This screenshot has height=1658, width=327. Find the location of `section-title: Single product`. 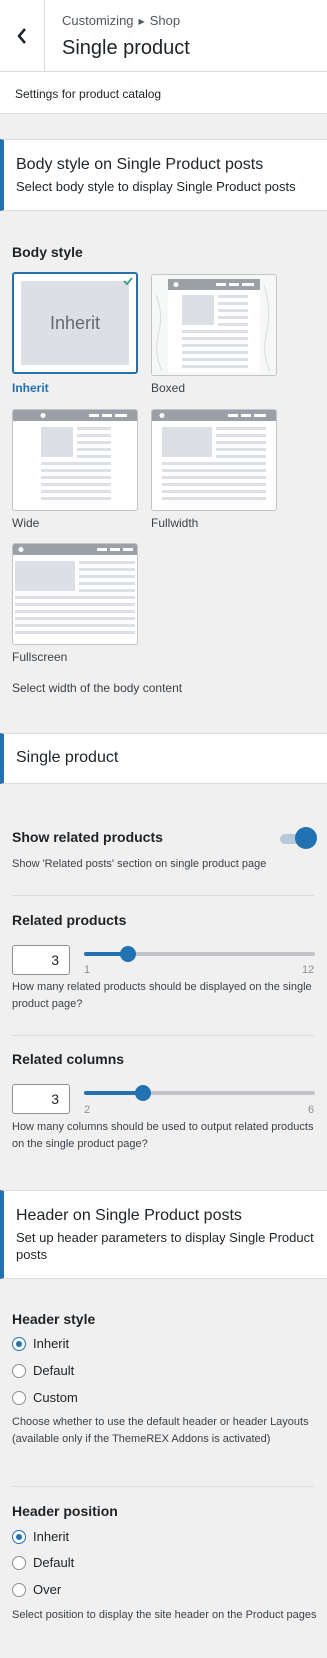

section-title: Single product is located at coordinates (67, 757).